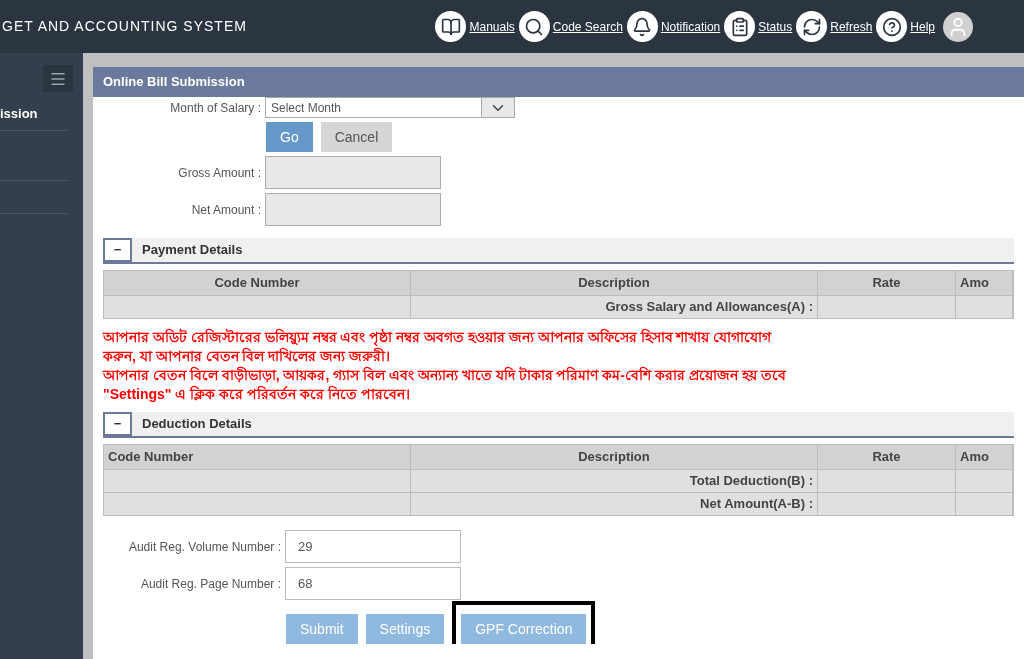 The image size is (1024, 659). I want to click on app-title: GET AND ACCOUNTING SYSTEM, so click(124, 26).